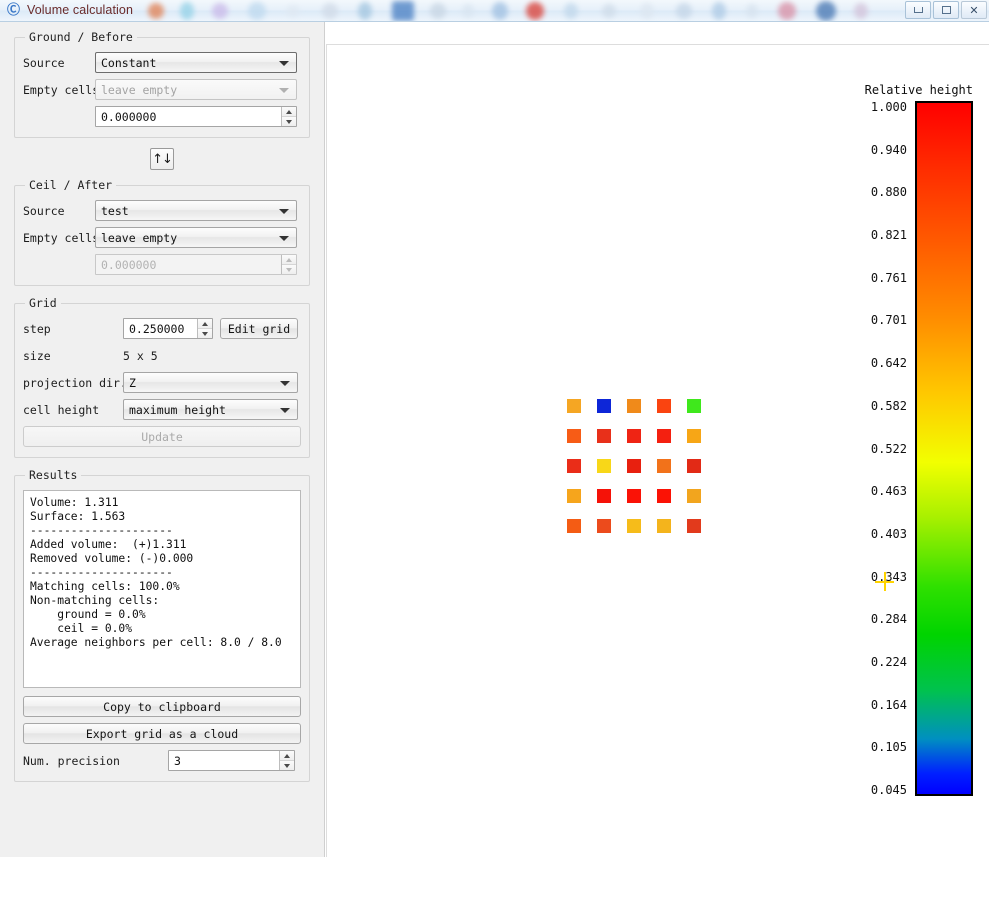  What do you see at coordinates (888, 149) in the screenshot?
I see `color-scale-tick: 0.940` at bounding box center [888, 149].